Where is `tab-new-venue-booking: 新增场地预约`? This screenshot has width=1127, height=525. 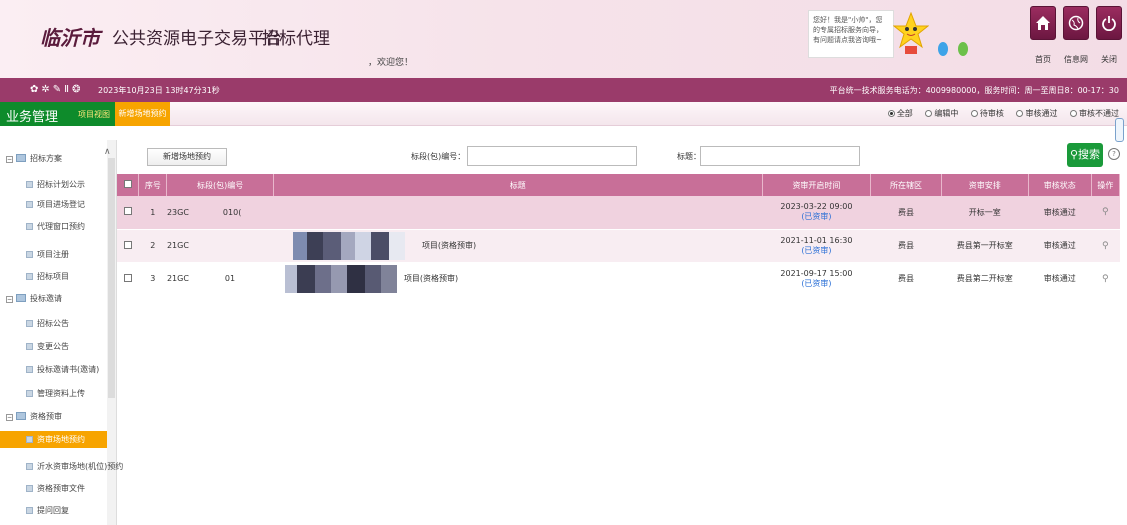
tab-new-venue-booking: 新增场地预约 is located at coordinates (142, 114).